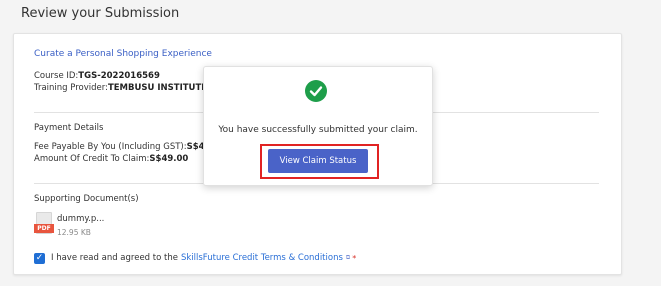 Image resolution: width=661 pixels, height=286 pixels. Describe the element at coordinates (74, 232) in the screenshot. I see `document-file-size: 12.95 KB` at that location.